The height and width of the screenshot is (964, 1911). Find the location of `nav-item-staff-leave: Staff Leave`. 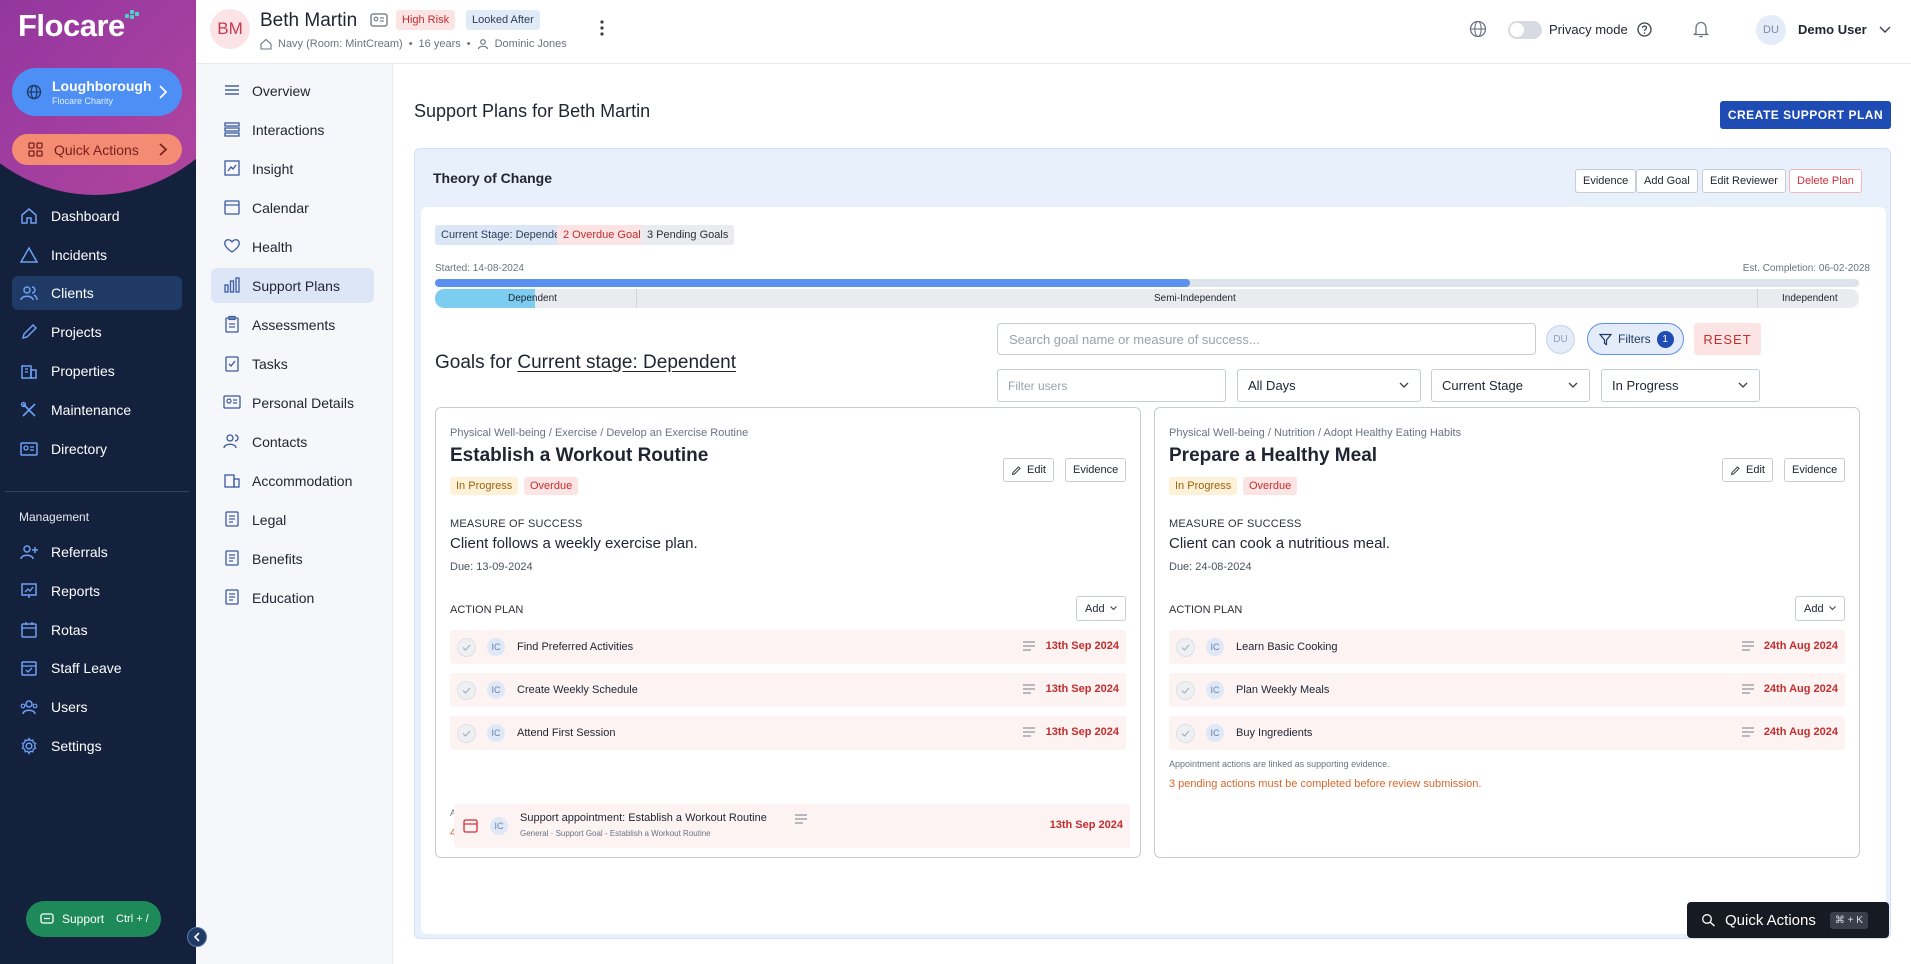

nav-item-staff-leave: Staff Leave is located at coordinates (97, 668).